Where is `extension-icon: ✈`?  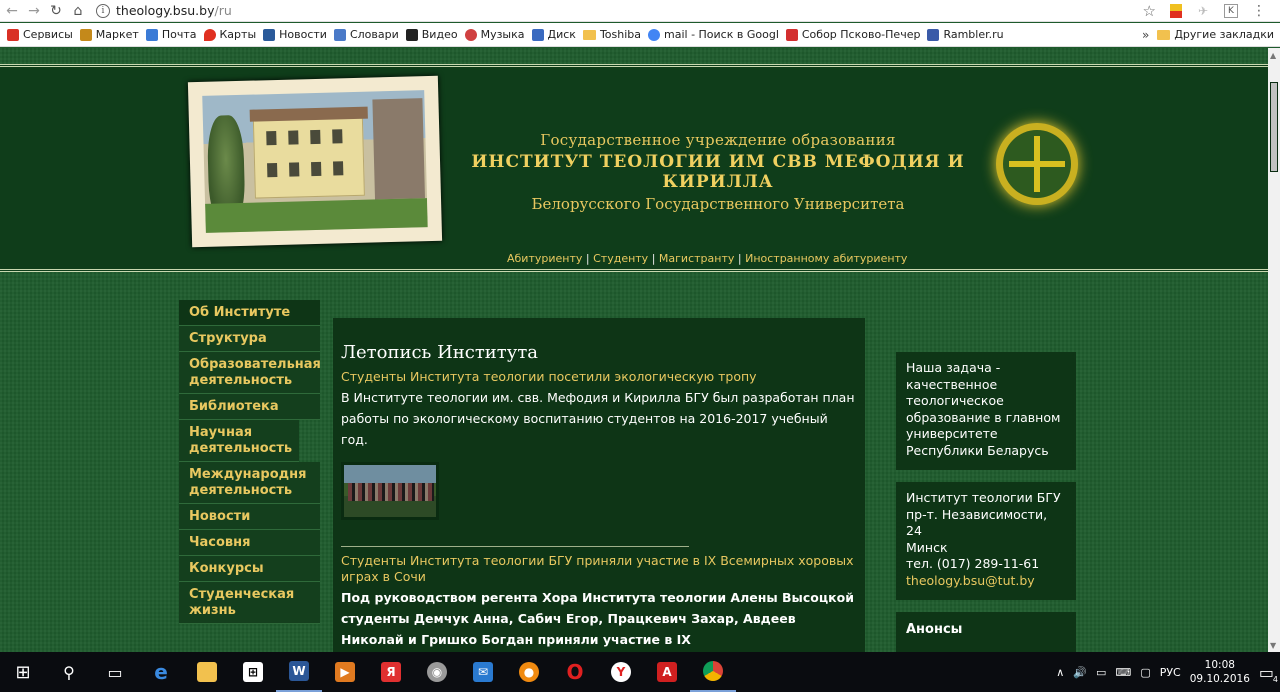 extension-icon: ✈ is located at coordinates (1203, 11).